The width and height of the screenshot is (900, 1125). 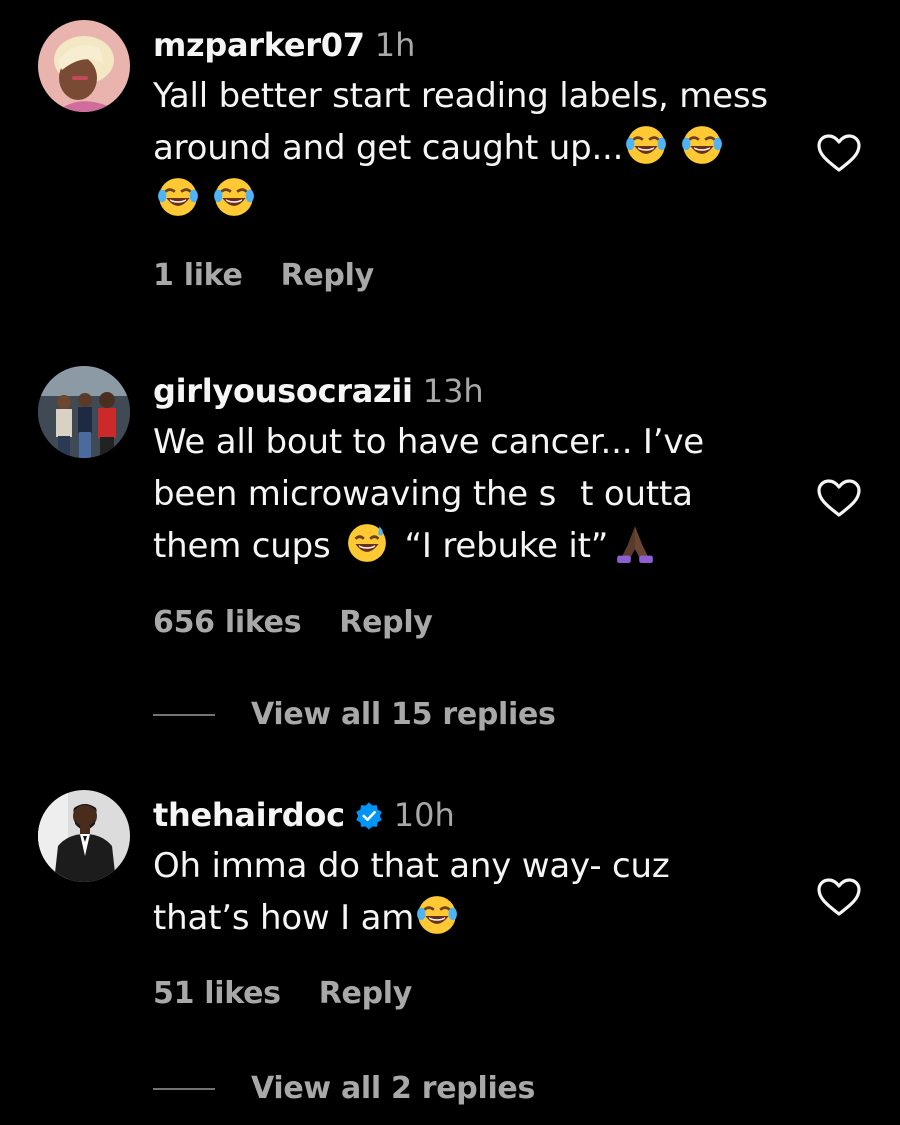 I want to click on comment-text-line: We all bout to have cancer... I’ve, so click(x=428, y=442).